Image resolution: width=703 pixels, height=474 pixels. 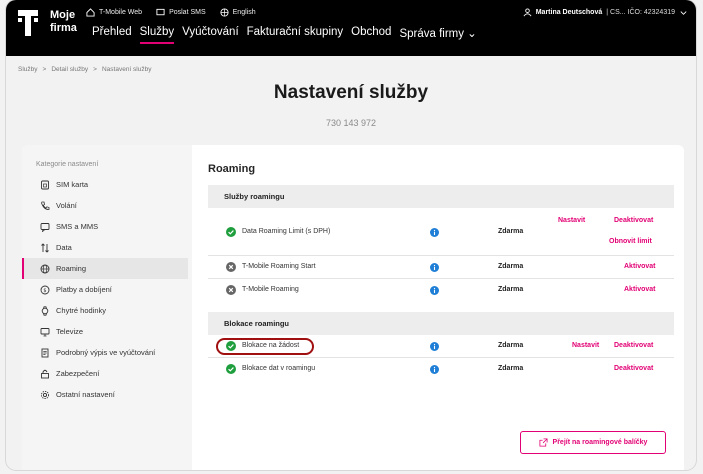 I want to click on breadcrumb-current: Nastavení služby, so click(x=126, y=69).